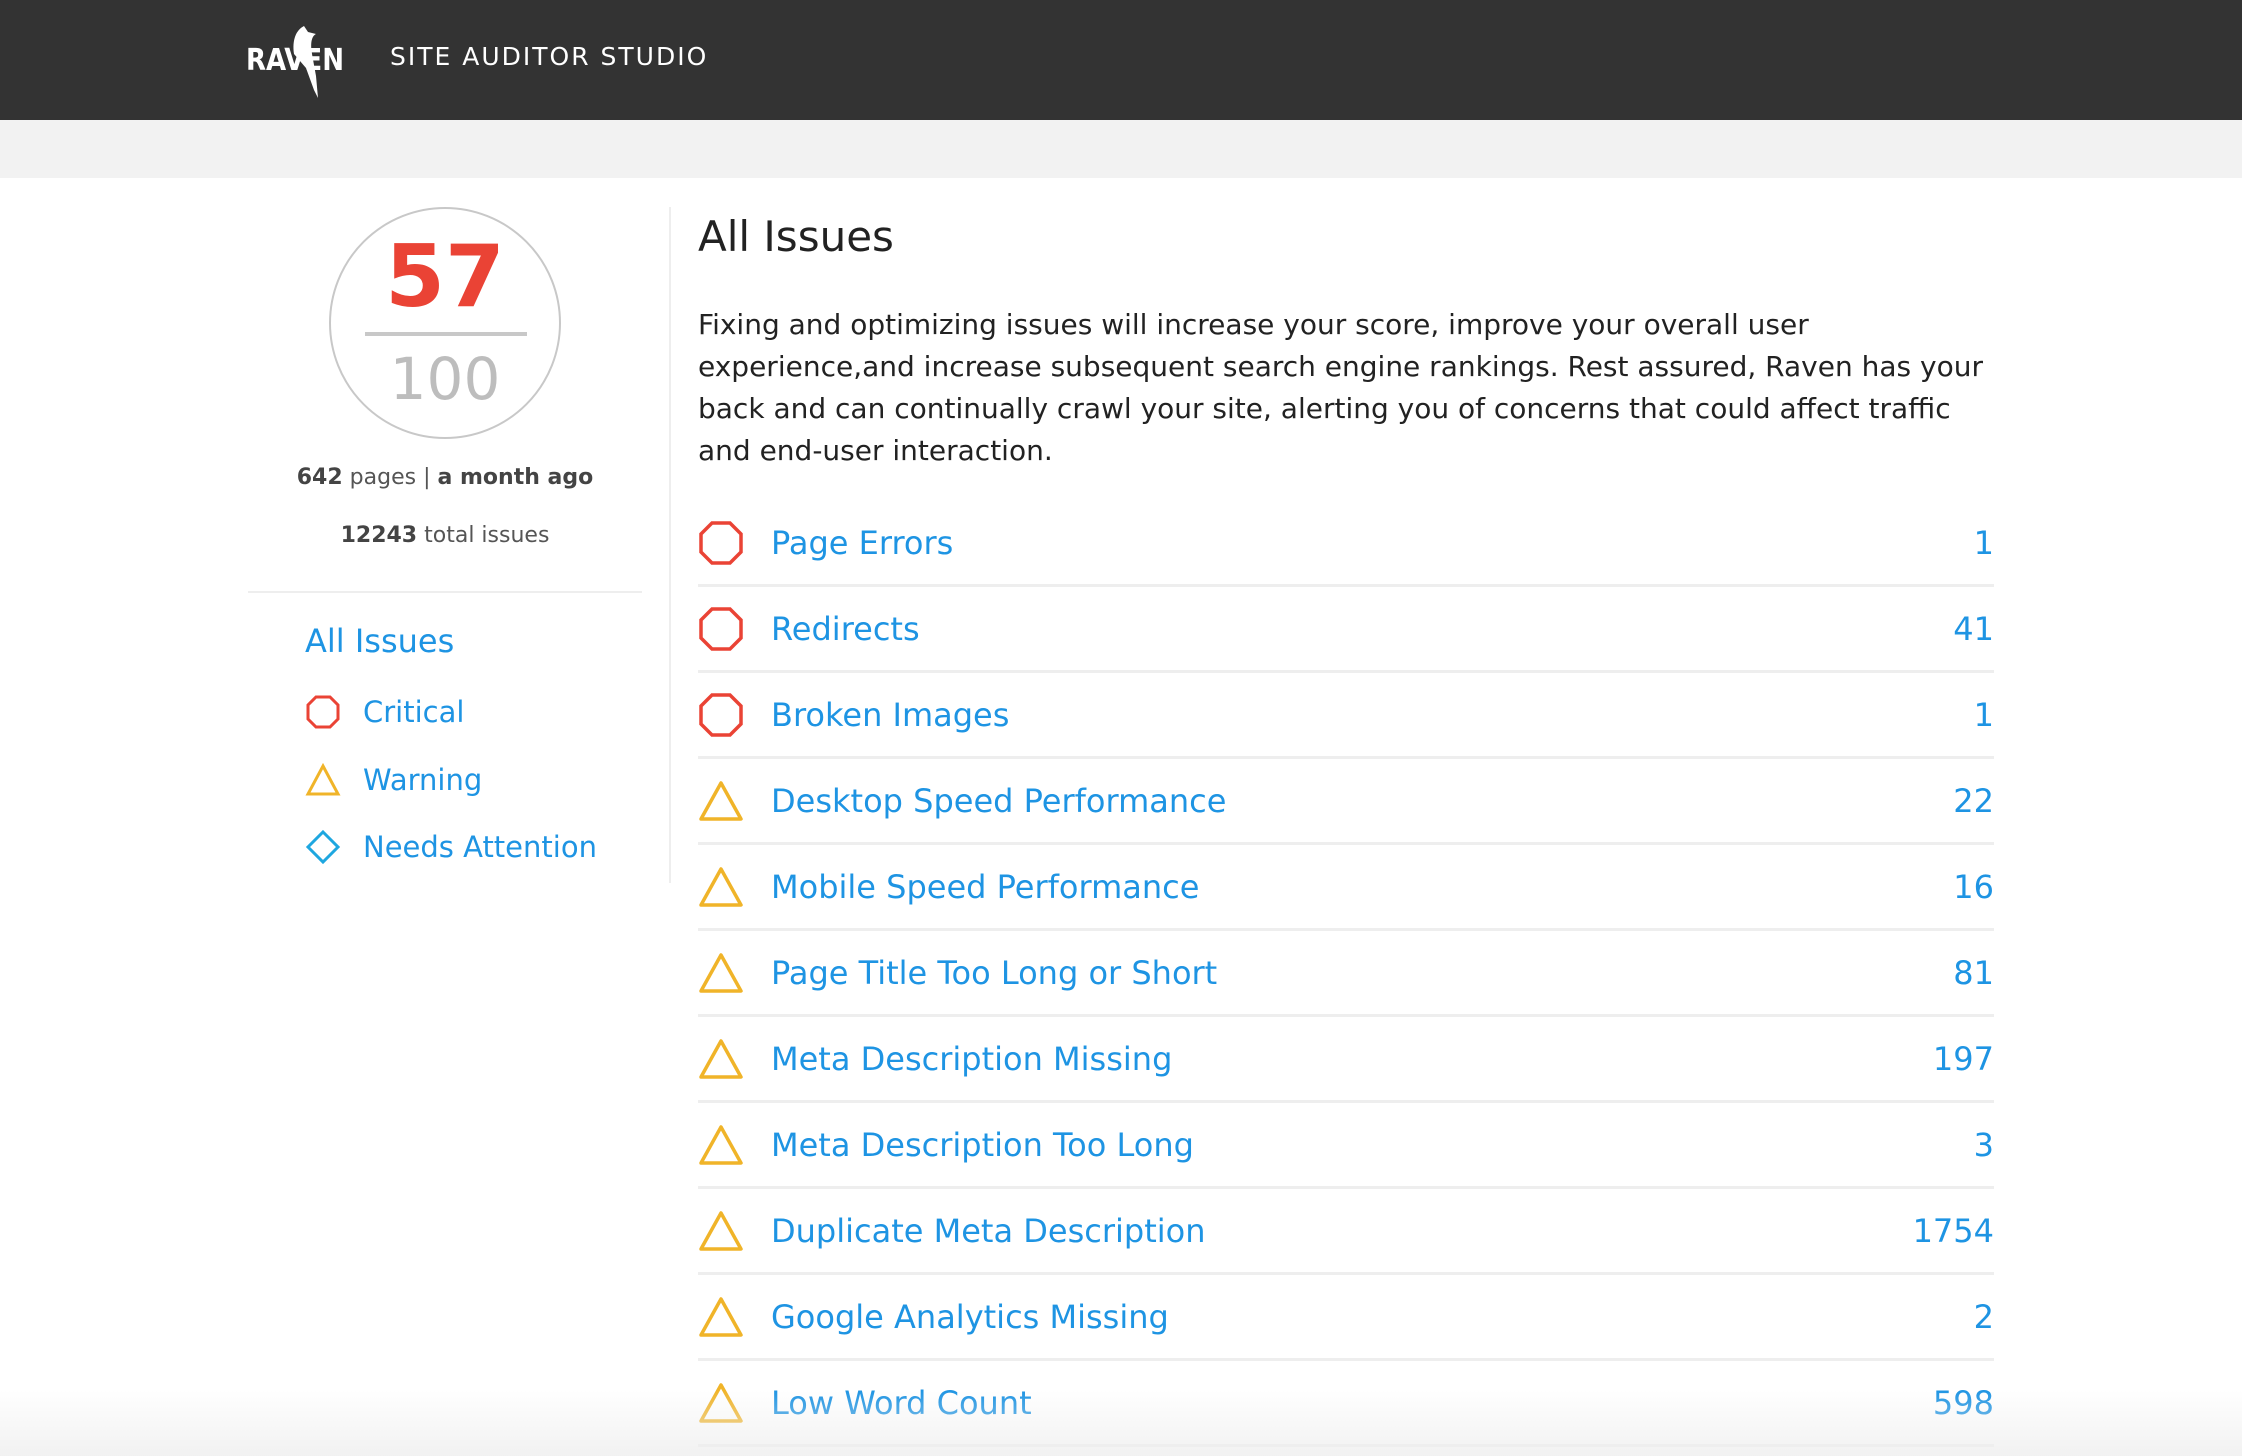  Describe the element at coordinates (1362, 801) in the screenshot. I see `issue-label: Desktop Speed Performance` at that location.